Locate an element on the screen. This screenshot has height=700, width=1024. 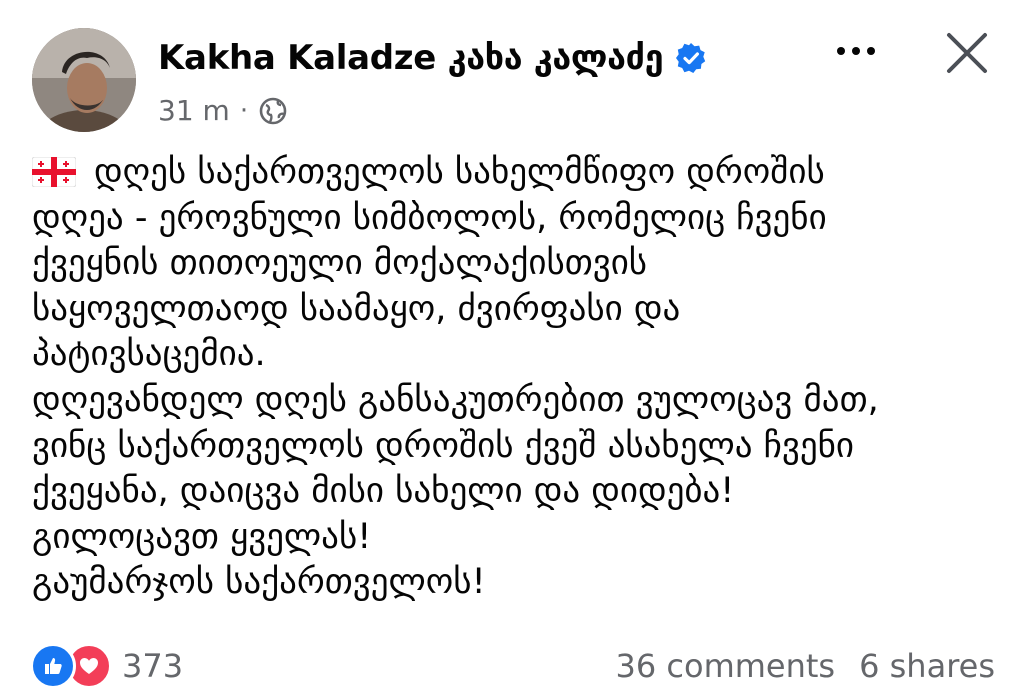
globe-icon is located at coordinates (273, 111).